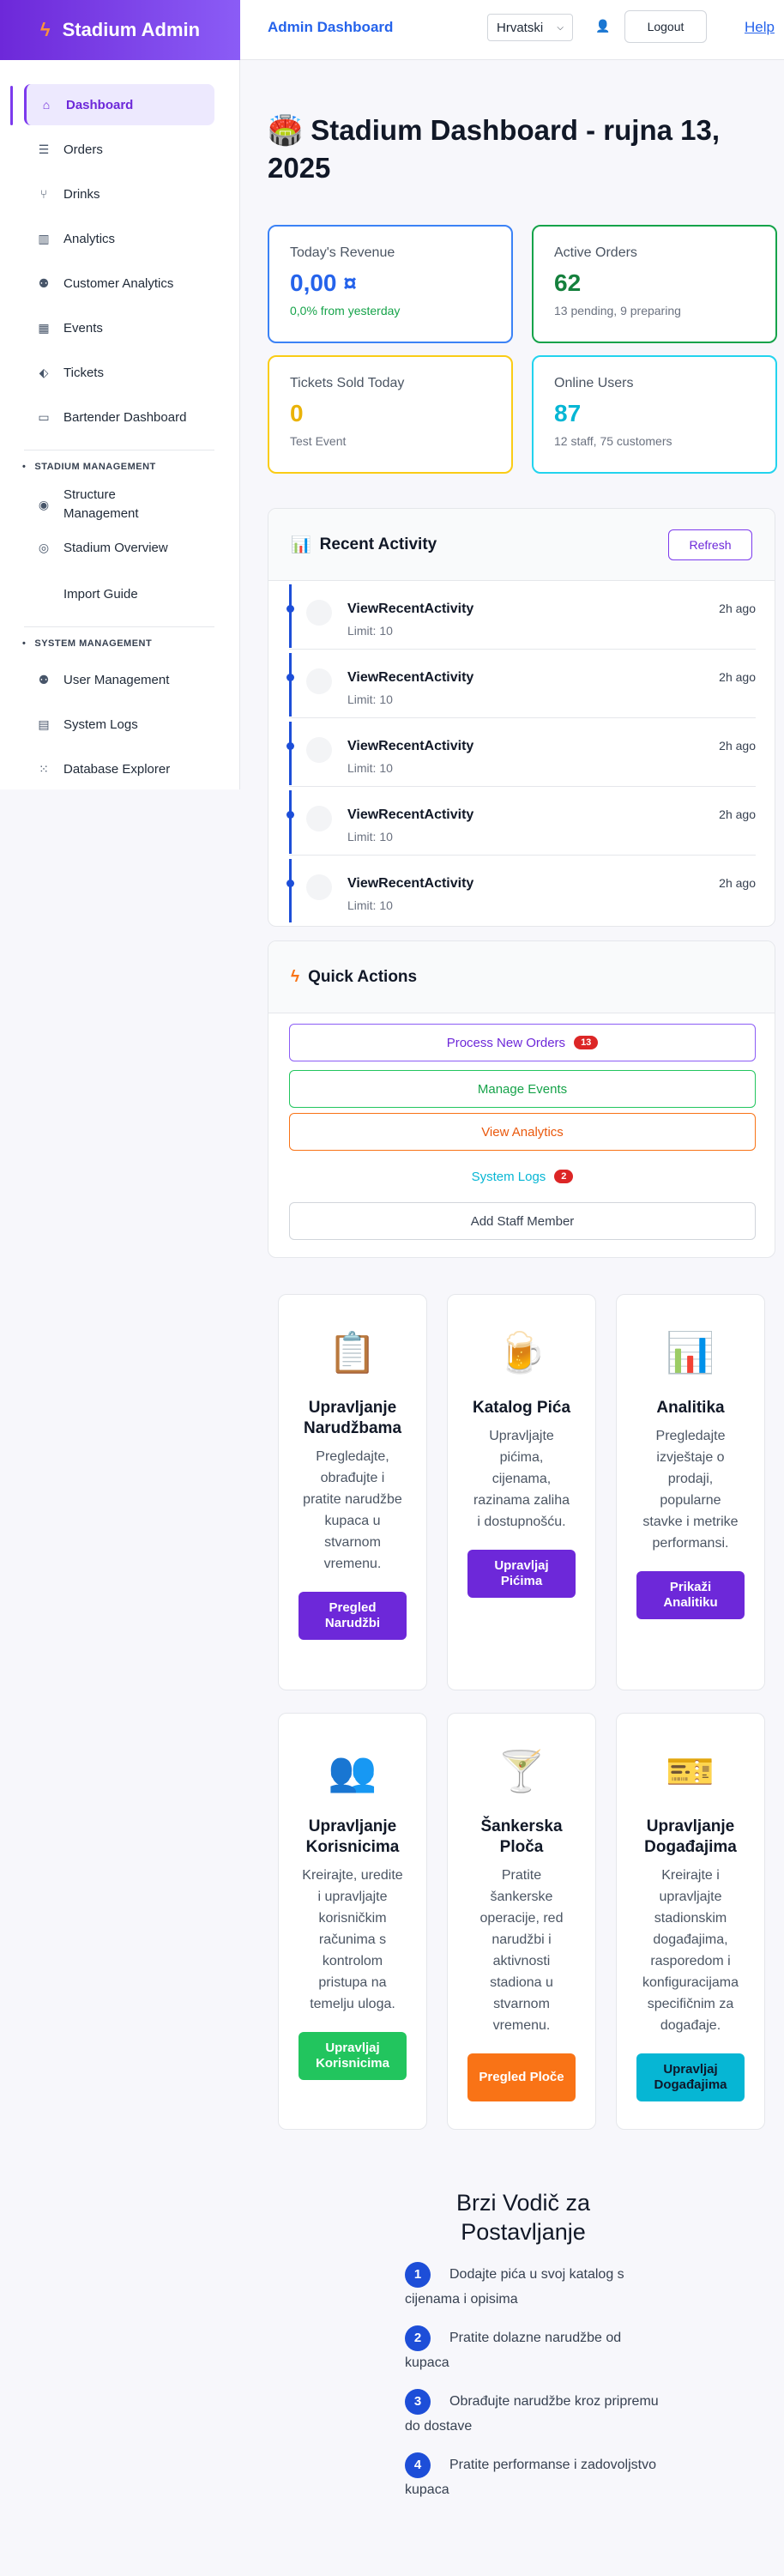 The width and height of the screenshot is (784, 2576). What do you see at coordinates (101, 724) in the screenshot?
I see `sidebar-item-label: System Logs` at bounding box center [101, 724].